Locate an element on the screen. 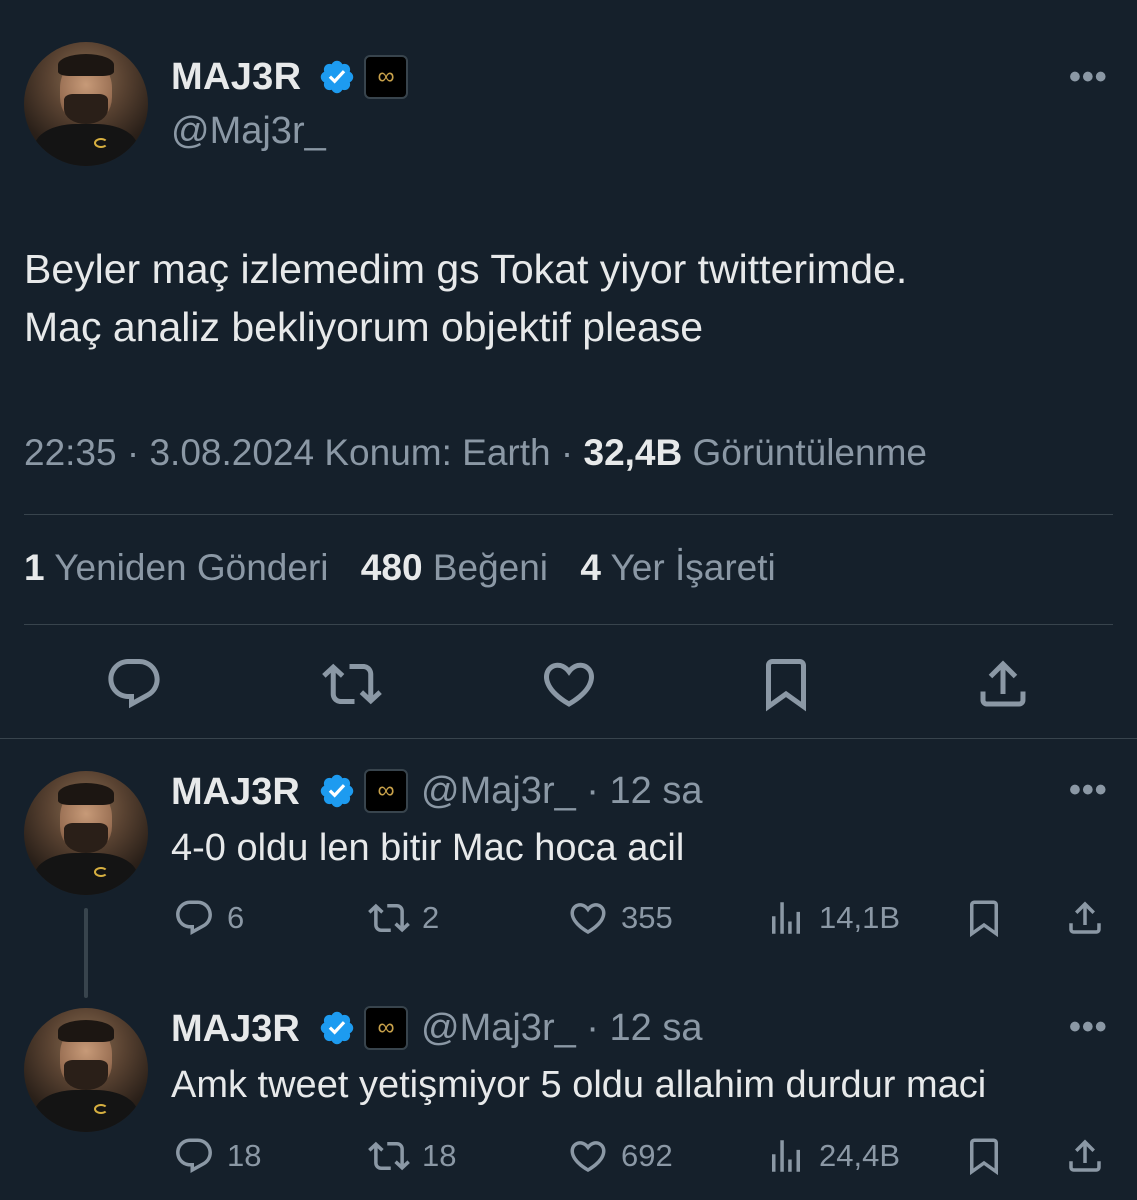 Image resolution: width=1137 pixels, height=1200 pixels. tweet-location: Konum: Earth is located at coordinates (437, 452).